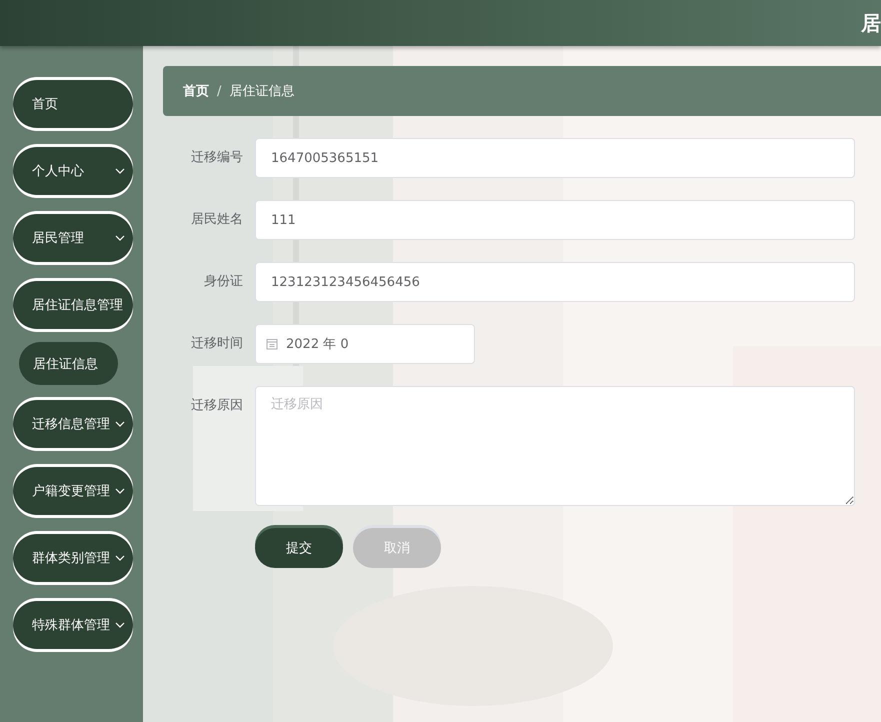 The width and height of the screenshot is (881, 722). I want to click on field-label: 迁移时间, so click(217, 344).